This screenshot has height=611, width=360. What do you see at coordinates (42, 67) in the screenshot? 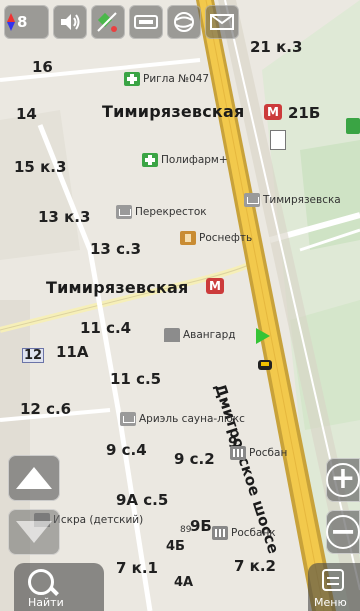
I see `house-number: 16` at bounding box center [42, 67].